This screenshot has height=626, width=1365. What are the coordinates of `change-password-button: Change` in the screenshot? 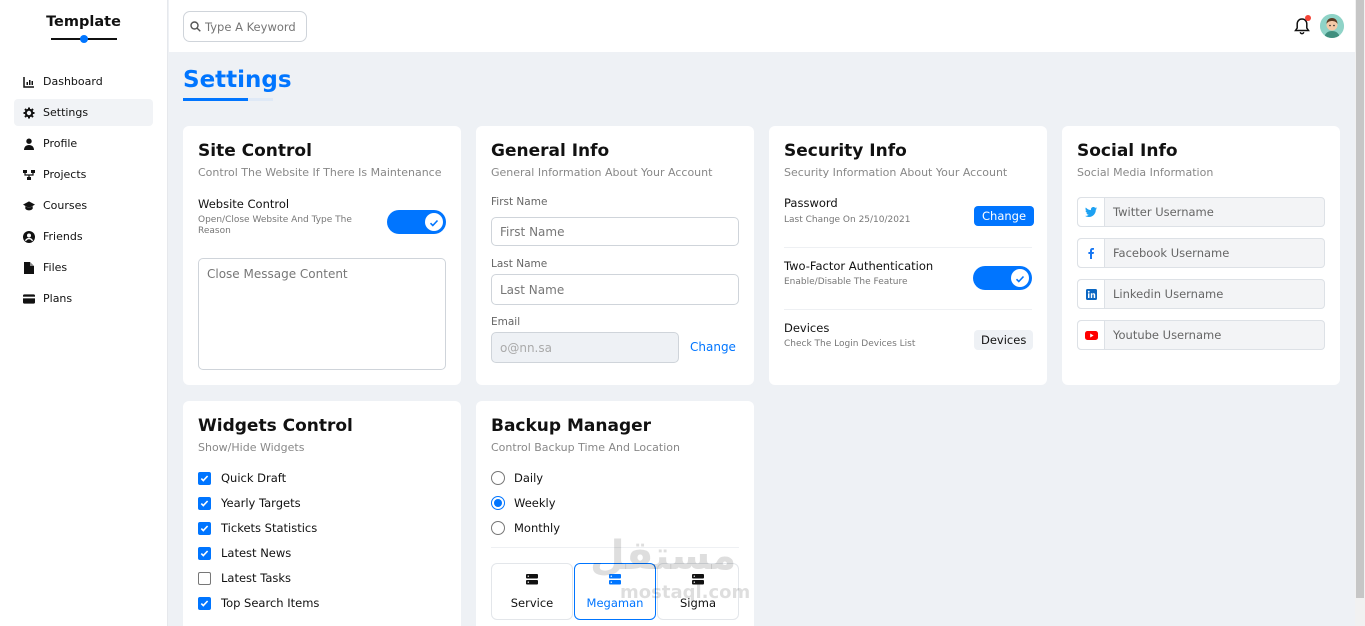 It's located at (1004, 216).